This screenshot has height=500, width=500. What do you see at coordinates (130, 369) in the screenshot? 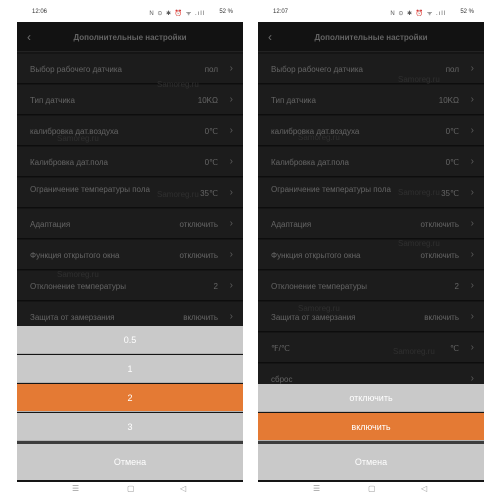
I see `option-1: 1` at bounding box center [130, 369].